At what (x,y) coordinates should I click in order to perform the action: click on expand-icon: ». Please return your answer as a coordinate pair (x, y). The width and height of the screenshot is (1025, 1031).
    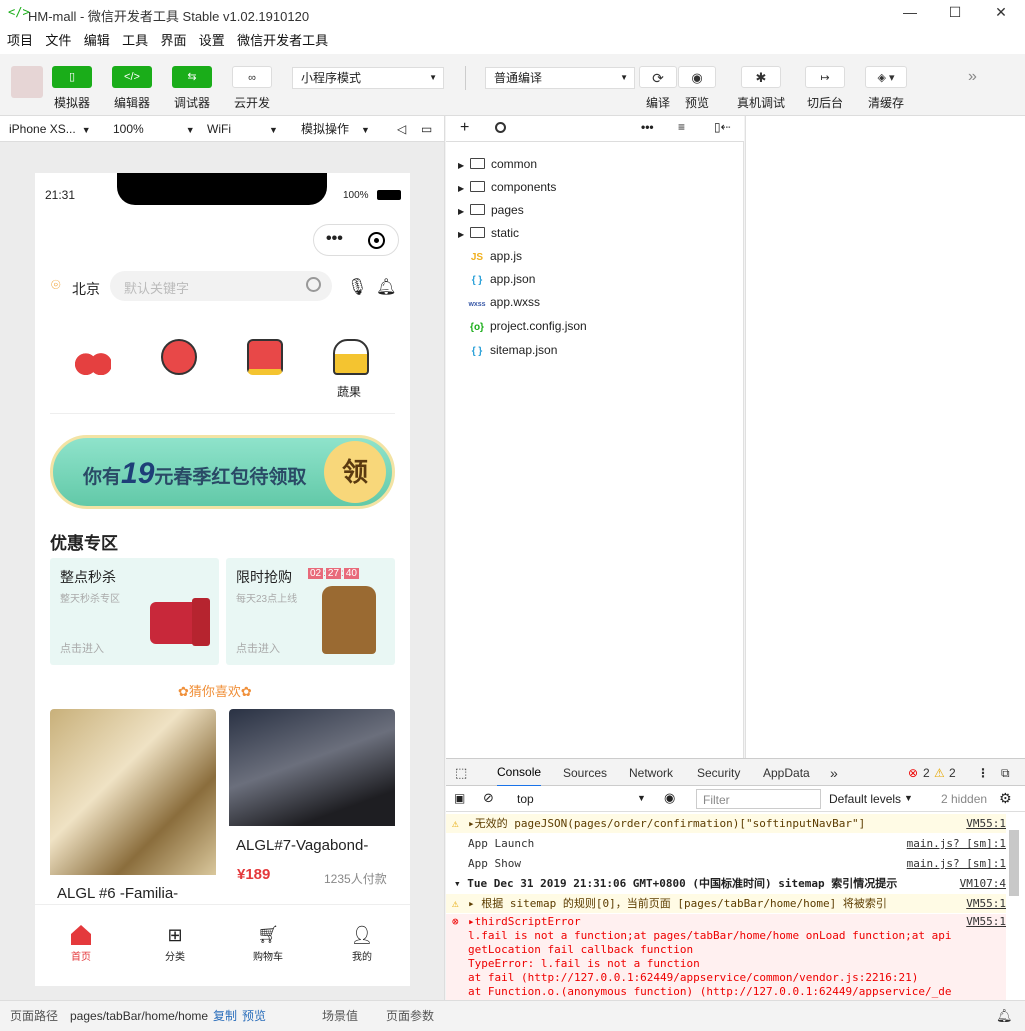
    Looking at the image, I should click on (972, 77).